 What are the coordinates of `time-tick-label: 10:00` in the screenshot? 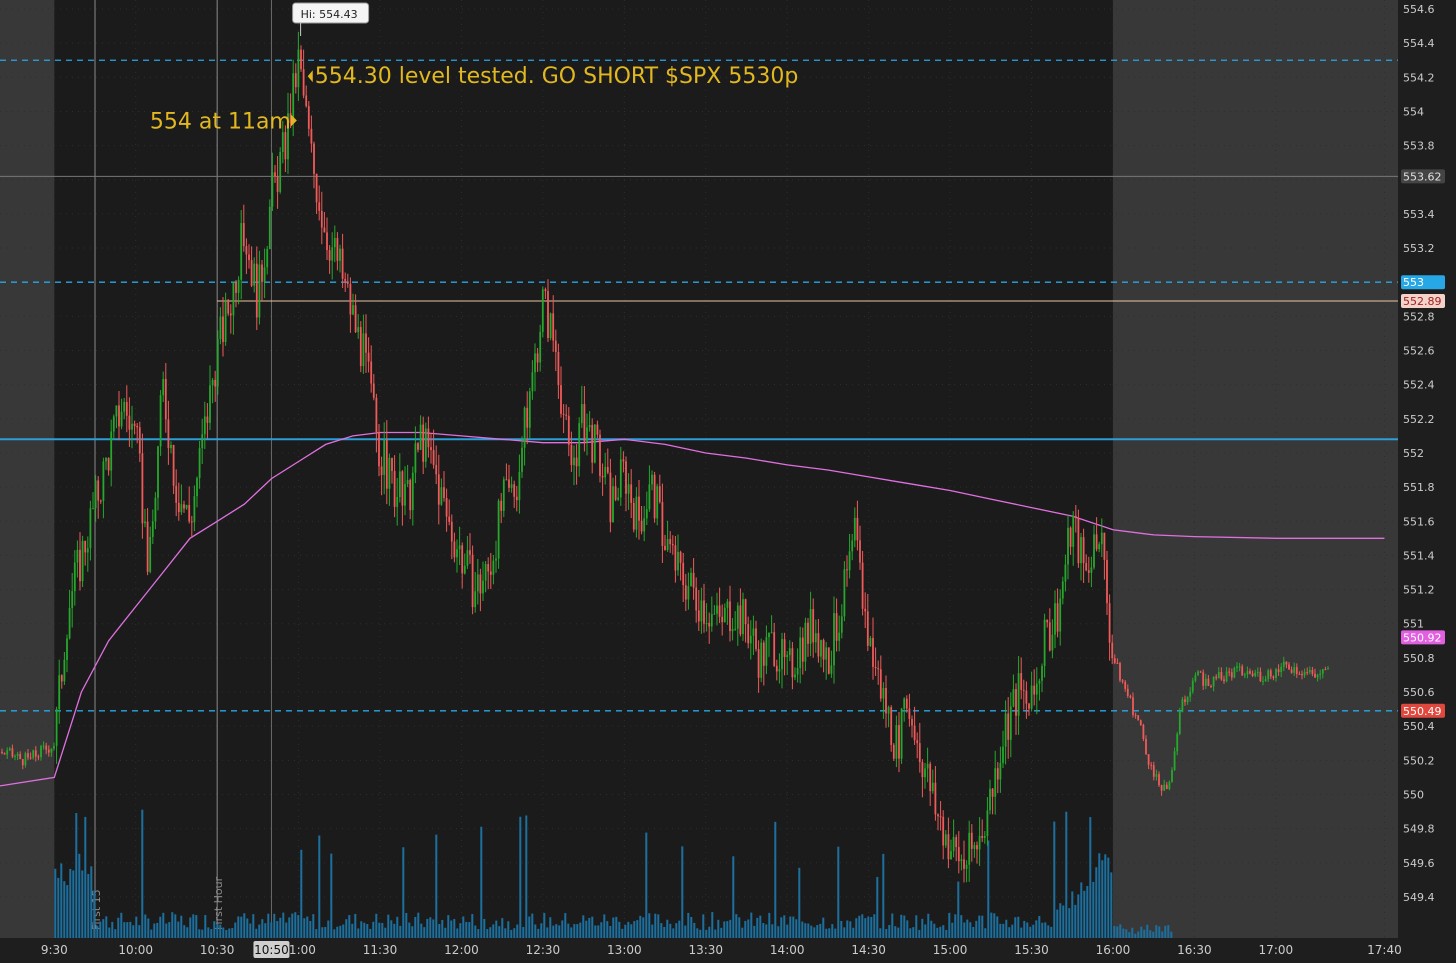 It's located at (135, 950).